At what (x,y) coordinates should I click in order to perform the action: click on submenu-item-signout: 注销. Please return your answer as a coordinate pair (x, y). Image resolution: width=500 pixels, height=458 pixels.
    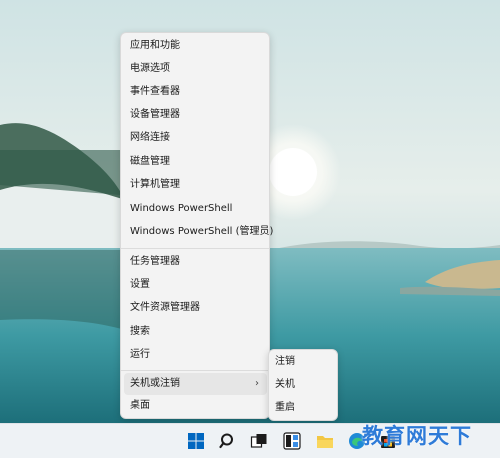
    Looking at the image, I should click on (285, 362).